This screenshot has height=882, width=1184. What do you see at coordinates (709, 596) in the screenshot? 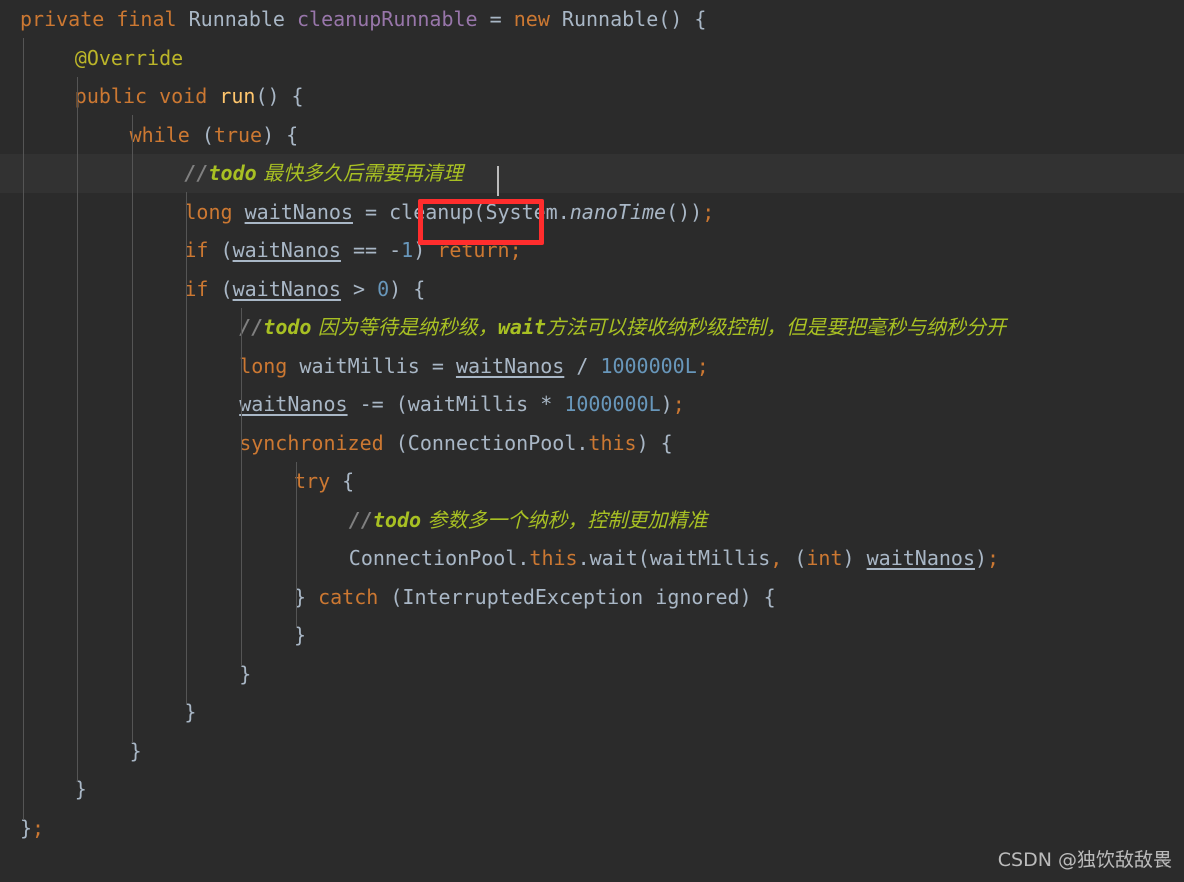
I see `code-token: ignored) {` at bounding box center [709, 596].